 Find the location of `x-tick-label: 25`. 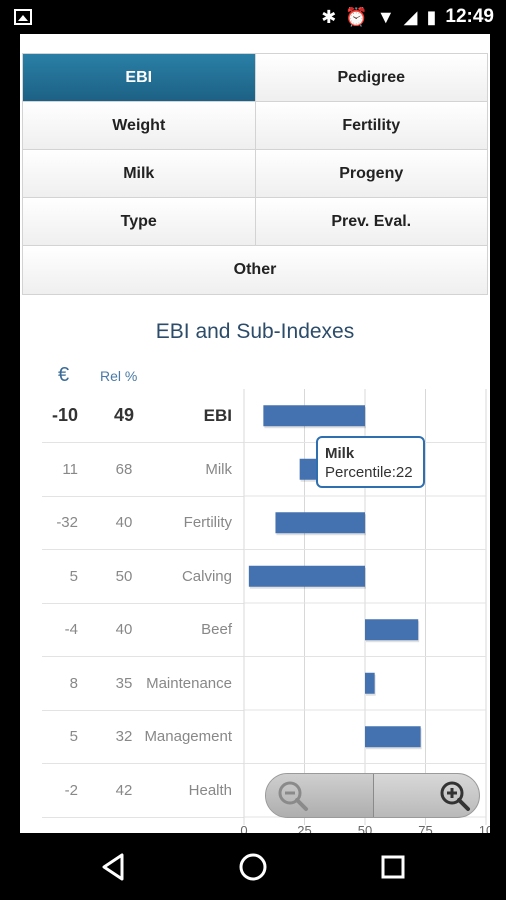

x-tick-label: 25 is located at coordinates (304, 828).